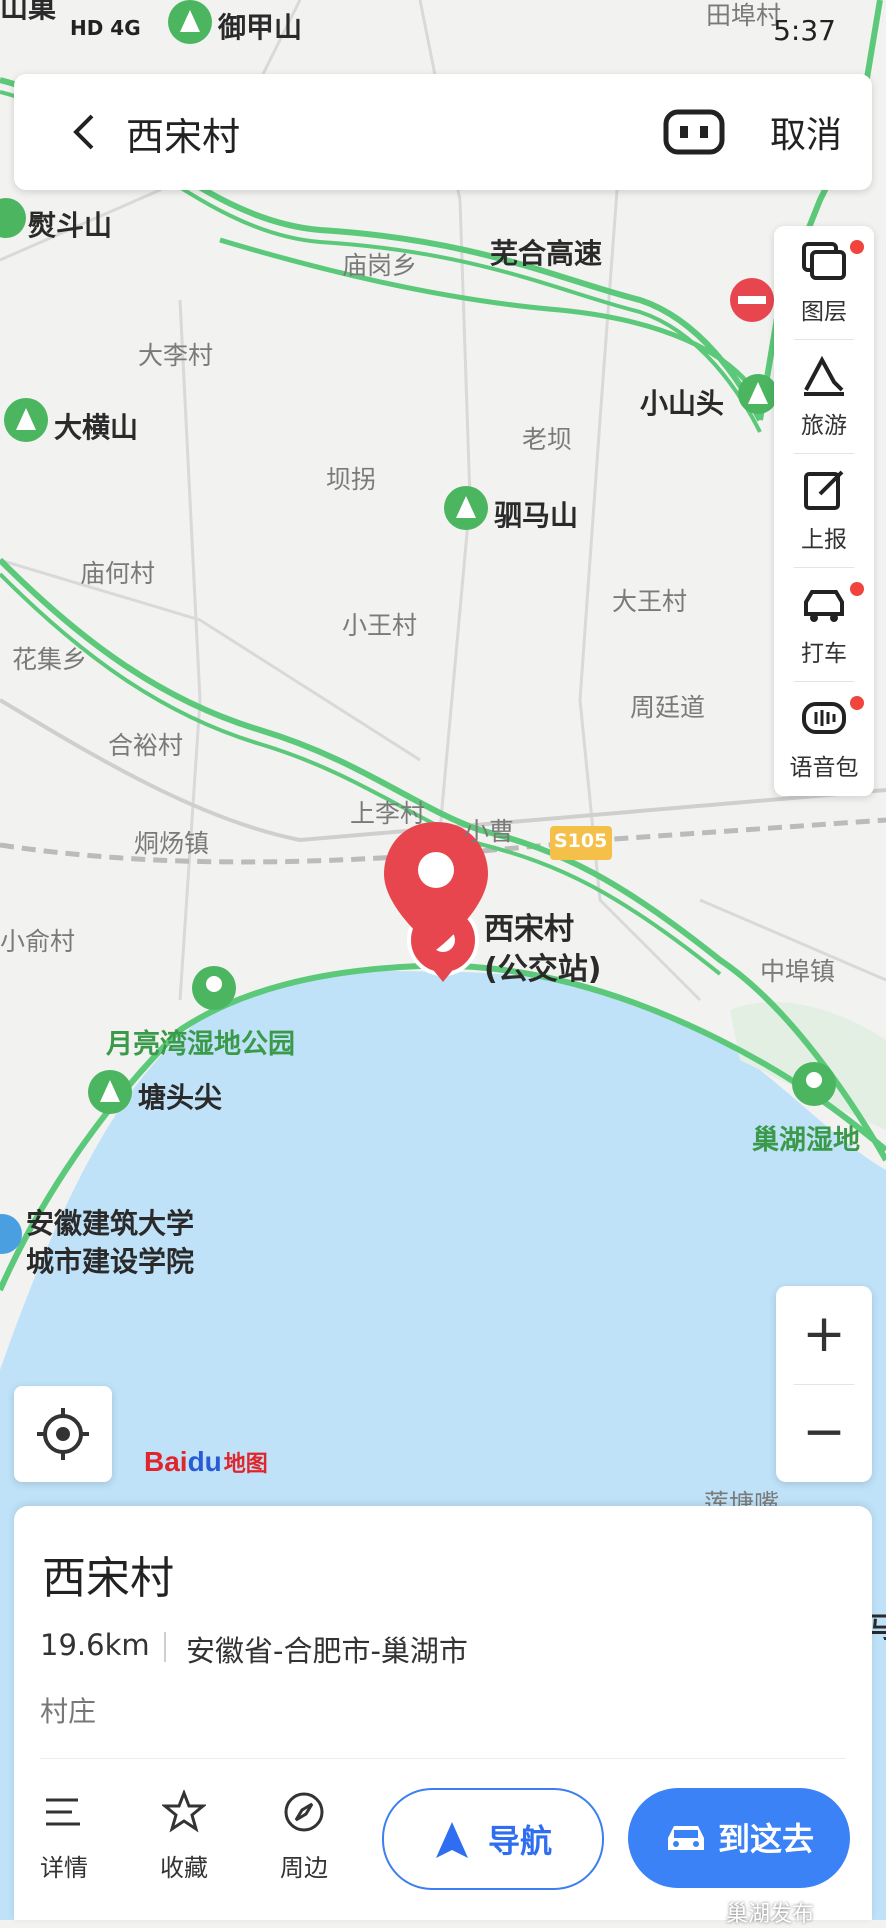 Image resolution: width=886 pixels, height=1928 pixels. I want to click on poi-label-name: 西宋村, so click(529, 926).